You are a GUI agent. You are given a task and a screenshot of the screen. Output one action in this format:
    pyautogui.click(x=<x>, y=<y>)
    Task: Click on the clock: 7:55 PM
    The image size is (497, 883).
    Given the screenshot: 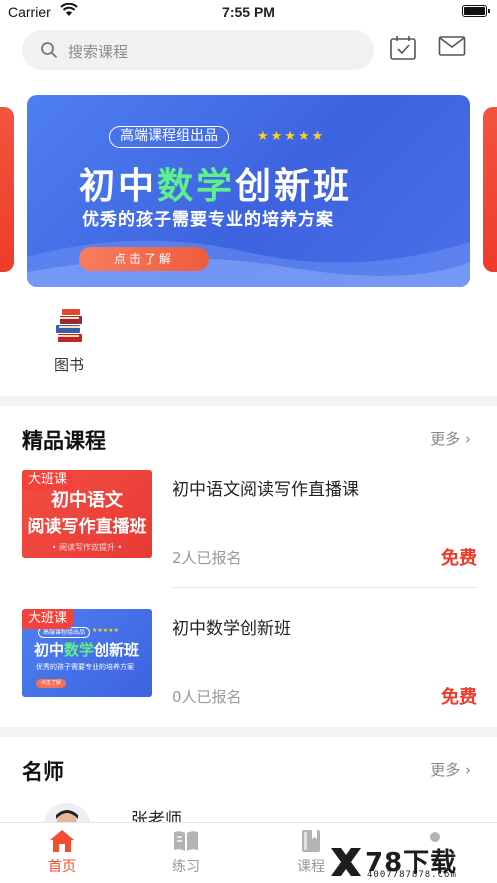 What is the action you would take?
    pyautogui.click(x=248, y=12)
    